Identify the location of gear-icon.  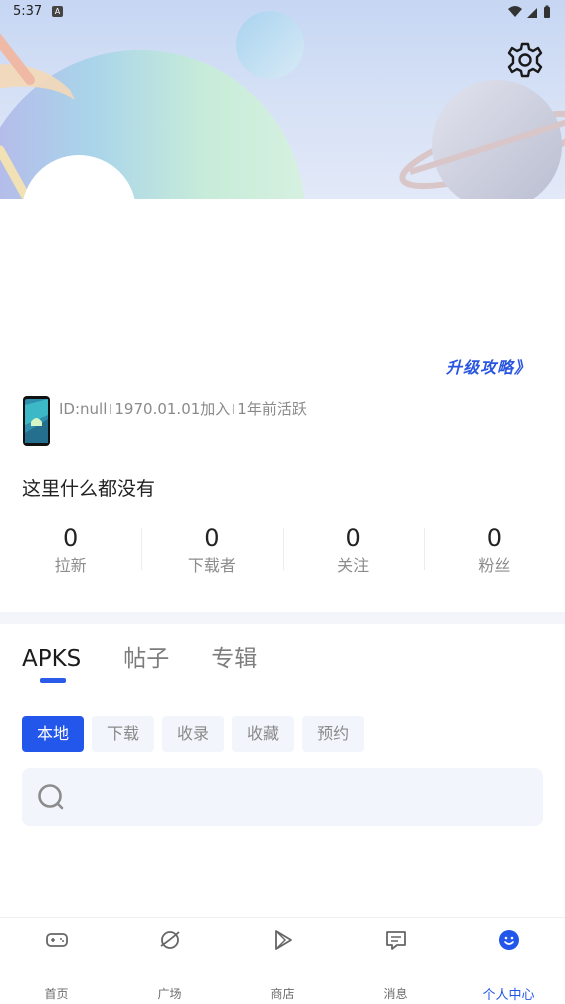
(525, 60).